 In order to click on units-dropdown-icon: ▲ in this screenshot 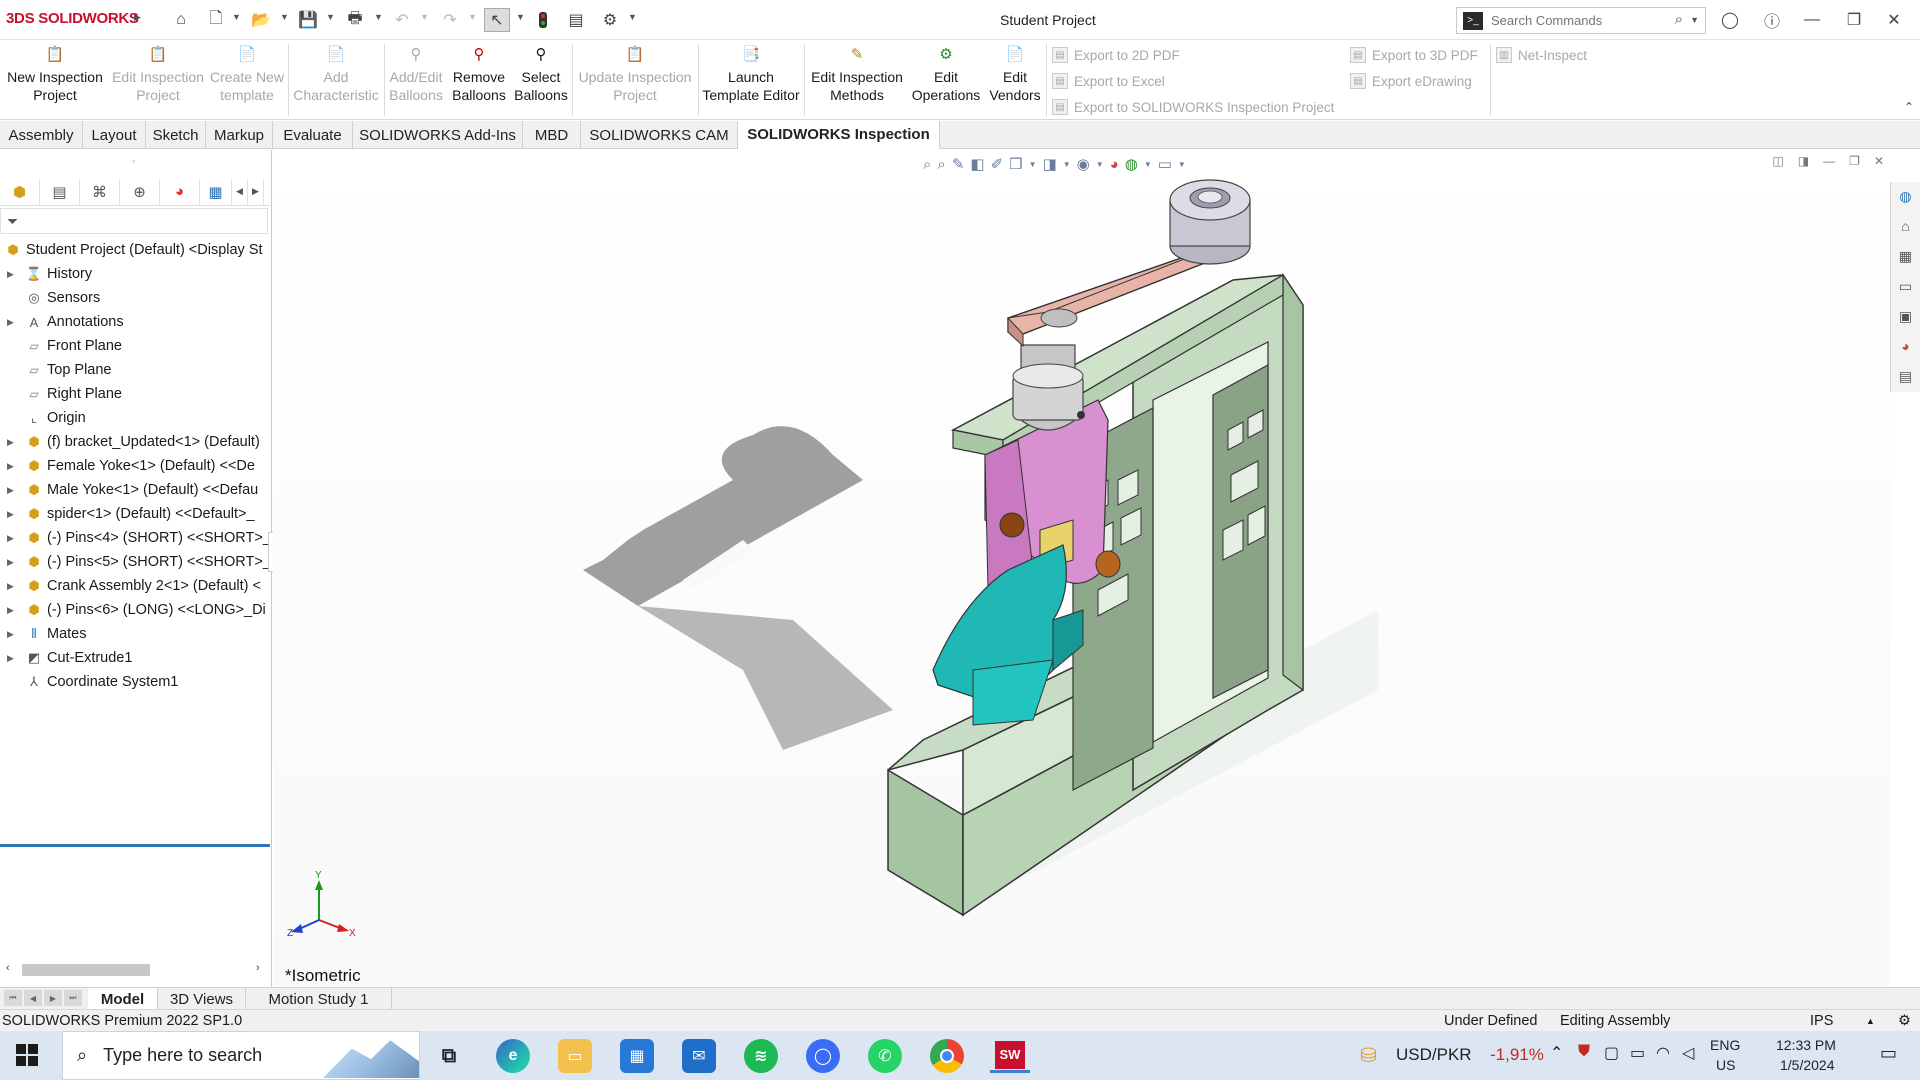, I will do `click(1870, 1021)`.